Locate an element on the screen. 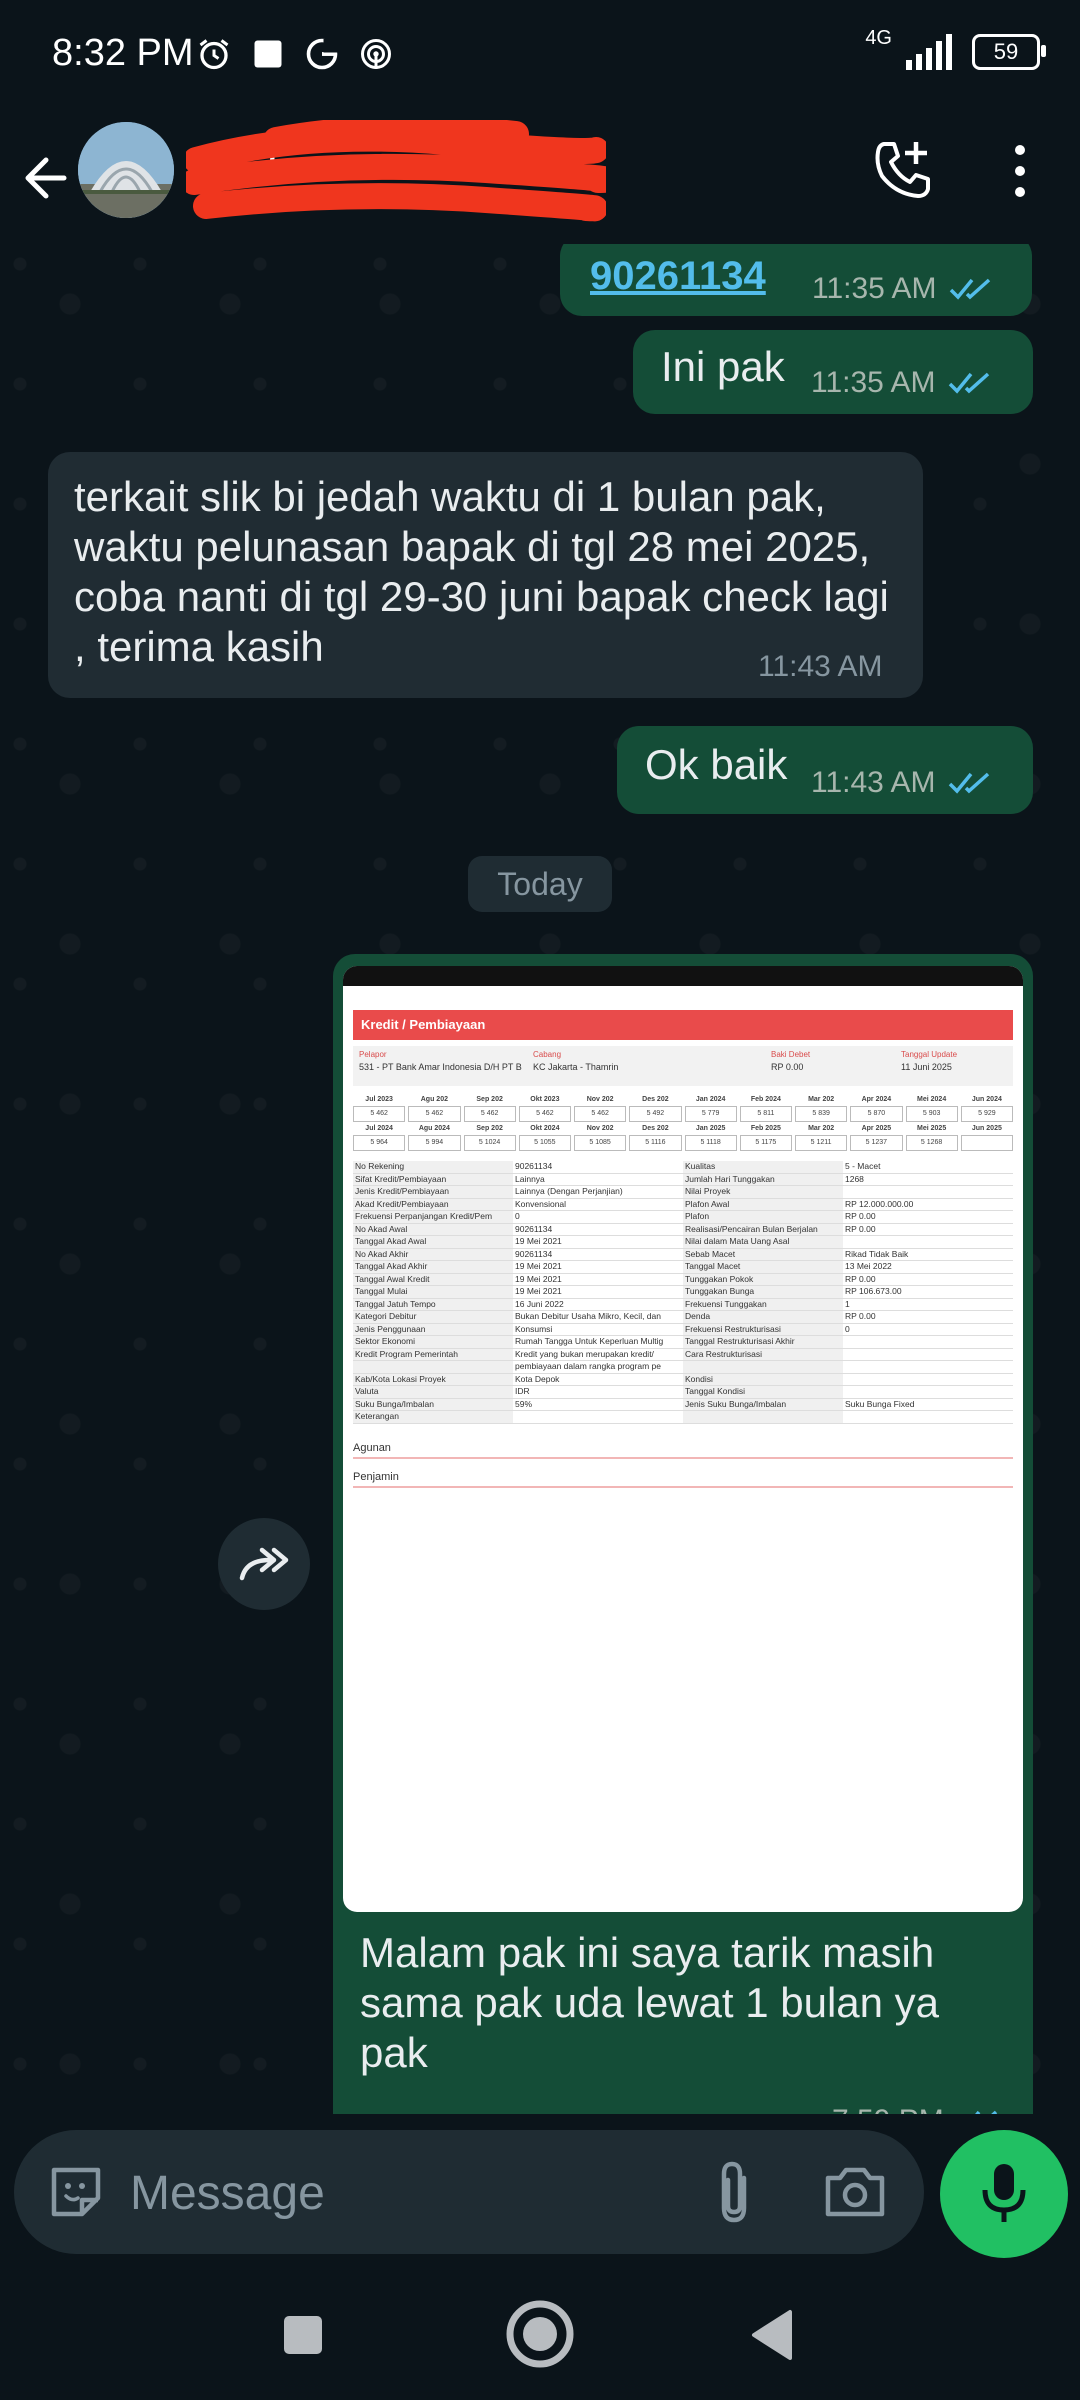  doc-table-cell: Valuta is located at coordinates (433, 1392).